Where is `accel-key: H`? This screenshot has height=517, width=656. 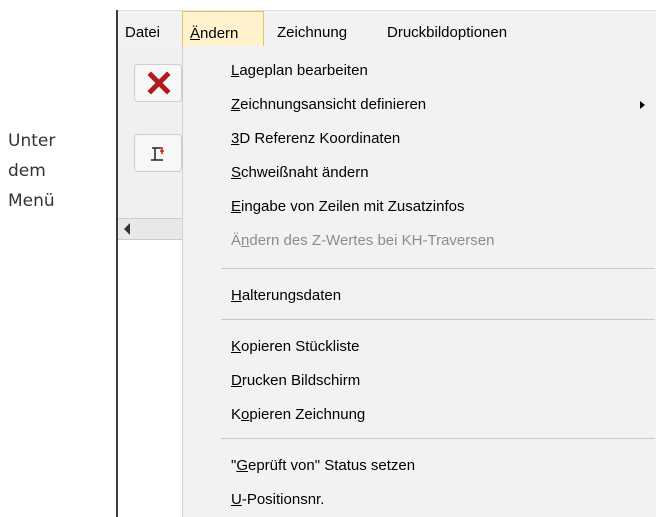 accel-key: H is located at coordinates (236, 295).